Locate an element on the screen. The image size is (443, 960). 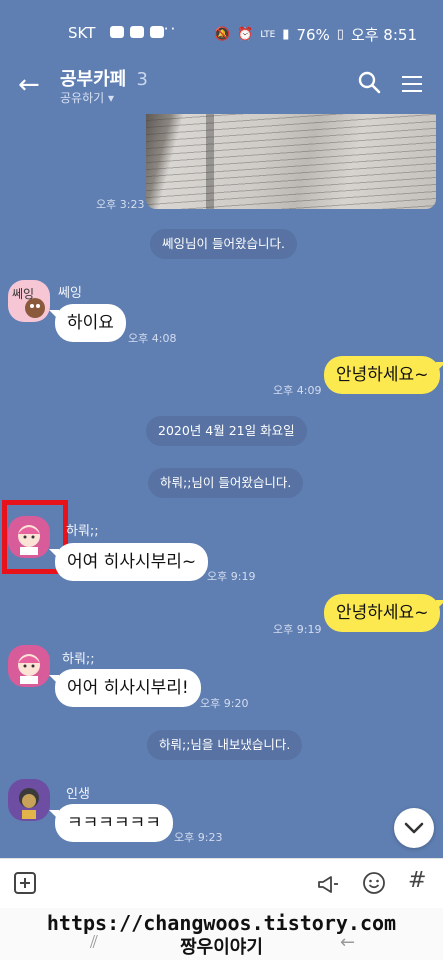
system-nav-bar: ⫽ ← https://changwoos.tistory.com 짱우이야기 is located at coordinates (221, 934).